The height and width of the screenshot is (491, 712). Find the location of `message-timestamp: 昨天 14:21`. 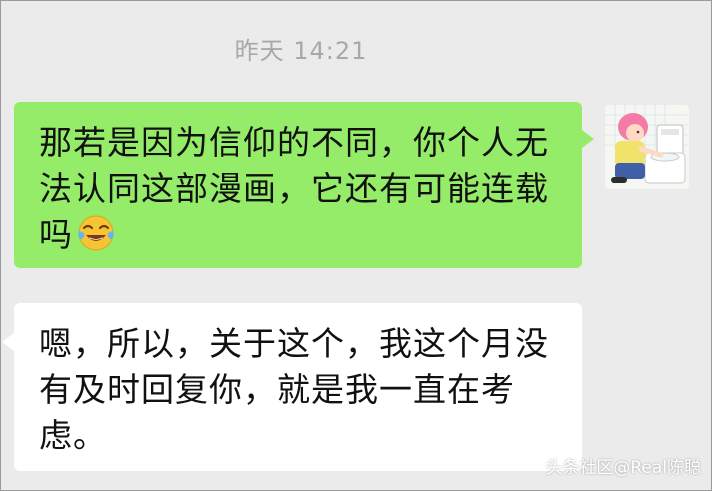

message-timestamp: 昨天 14:21 is located at coordinates (301, 51).